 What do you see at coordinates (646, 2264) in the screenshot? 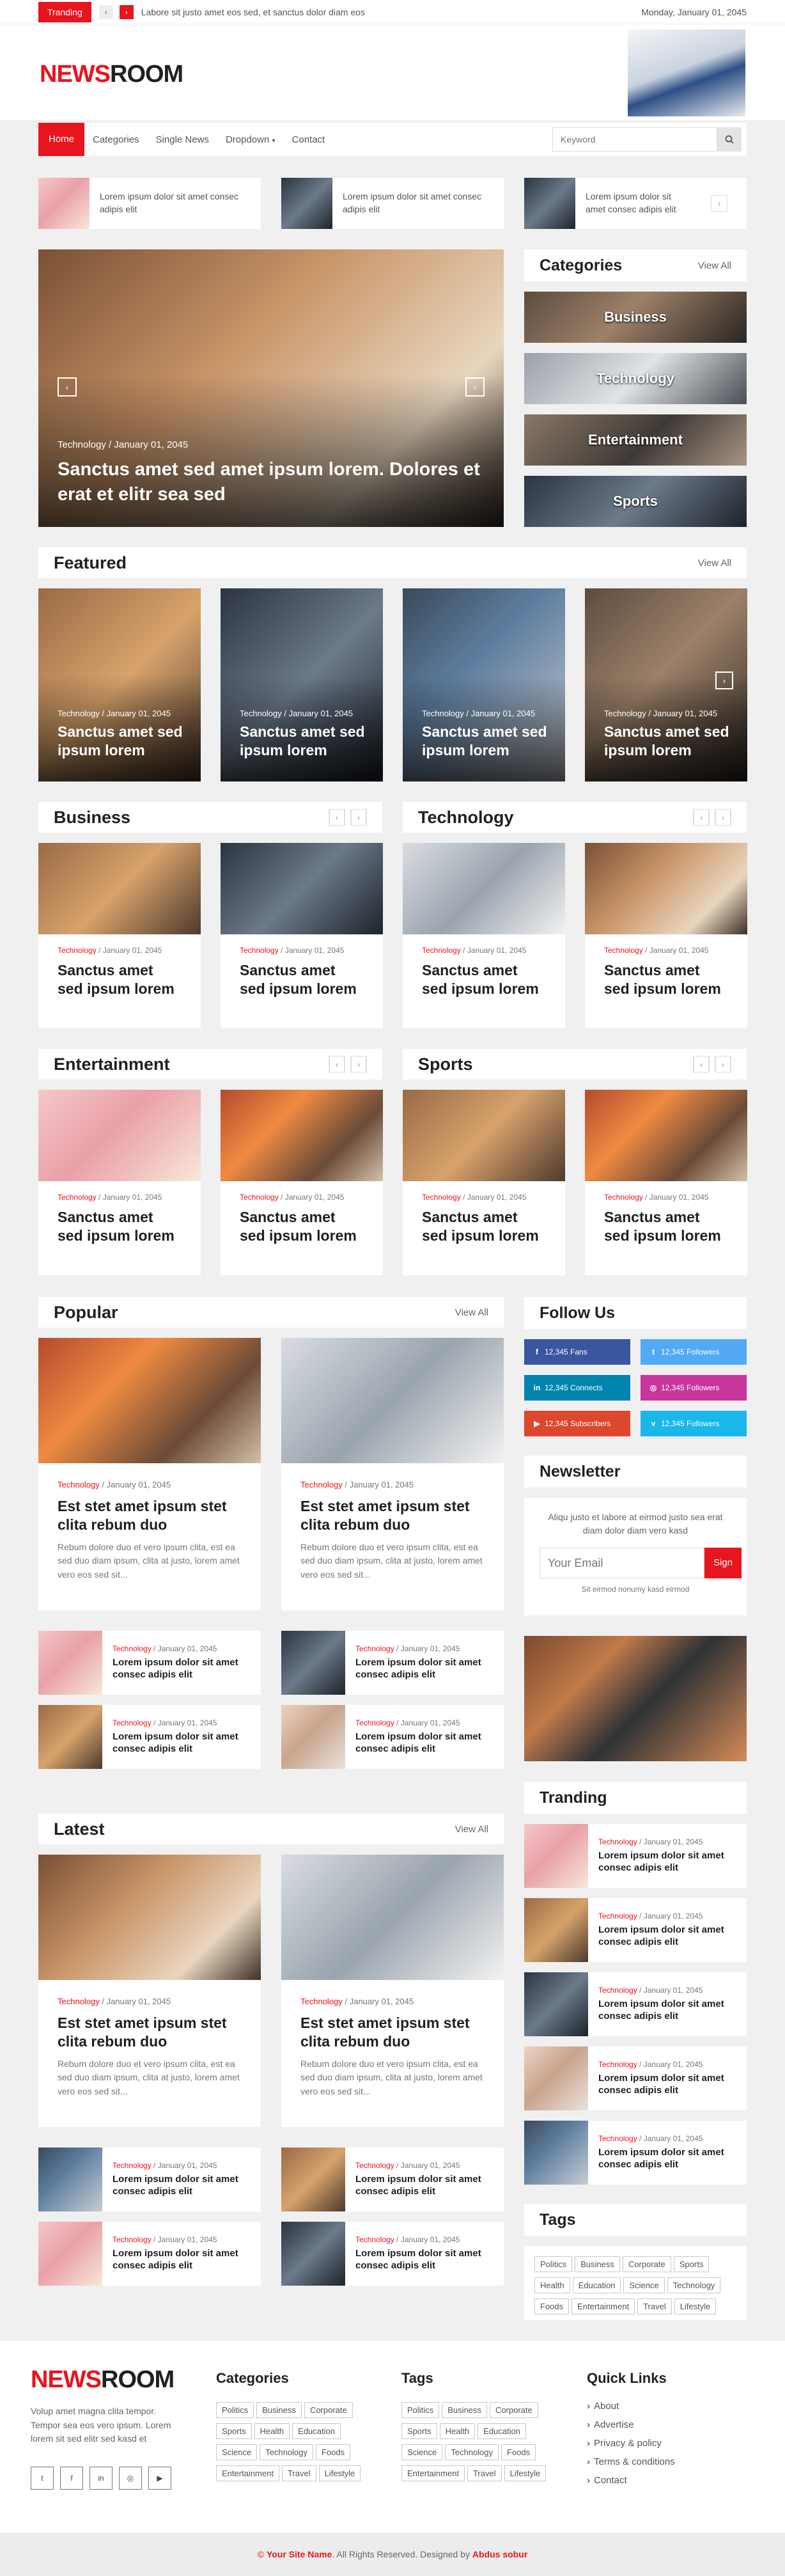
I see `tag-chip: Corporate` at bounding box center [646, 2264].